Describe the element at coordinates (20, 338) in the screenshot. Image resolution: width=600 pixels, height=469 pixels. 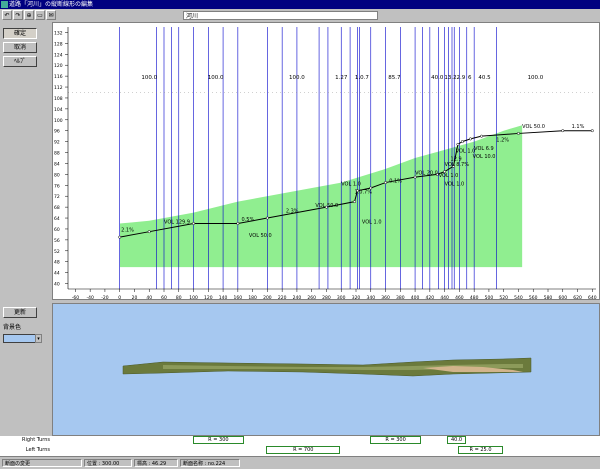
I see `bgcolor-swatch` at that location.